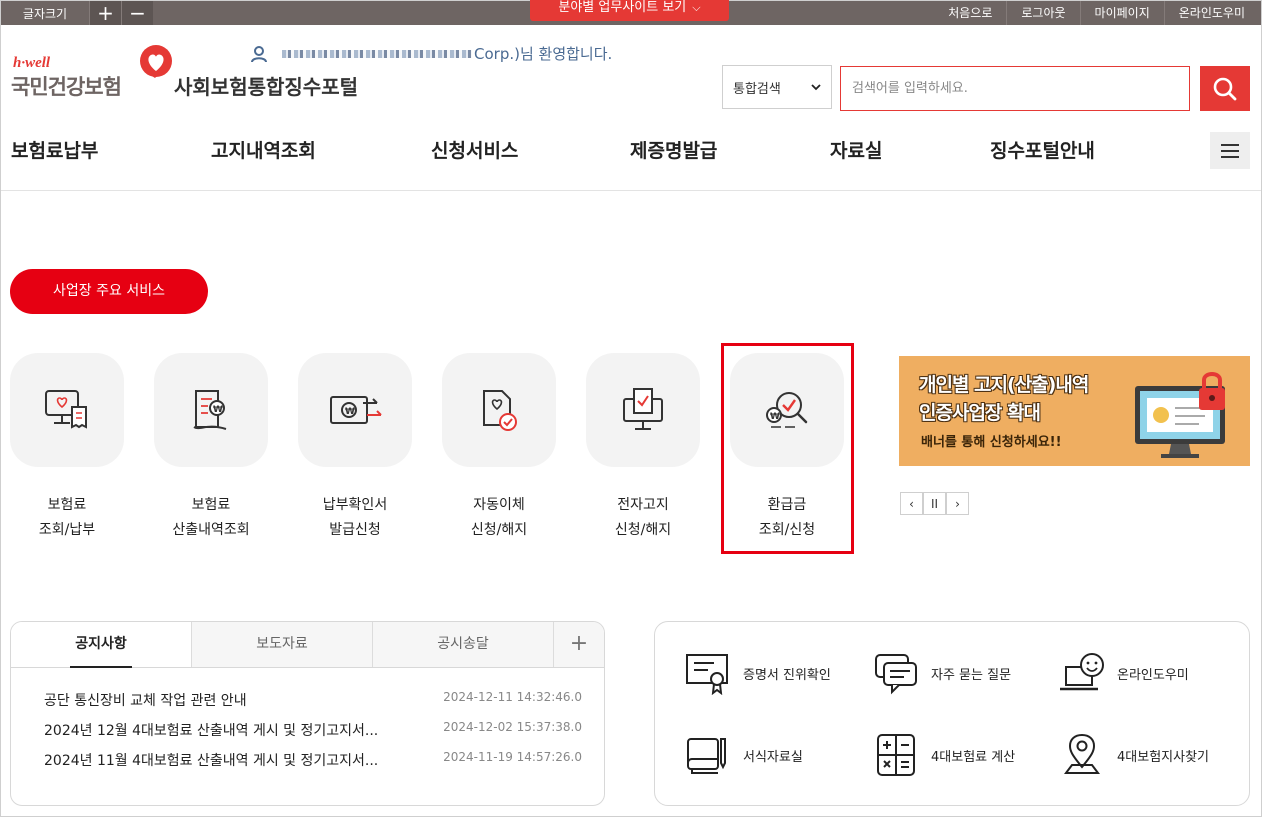  Describe the element at coordinates (622, 7) in the screenshot. I see `business-sites-label: 분야별 업무사이트 보기` at that location.